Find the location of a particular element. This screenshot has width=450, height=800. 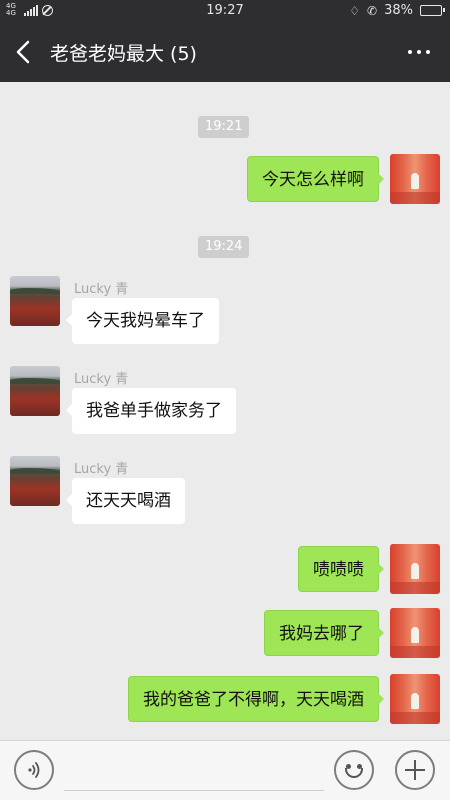

battery-icon is located at coordinates (432, 10).